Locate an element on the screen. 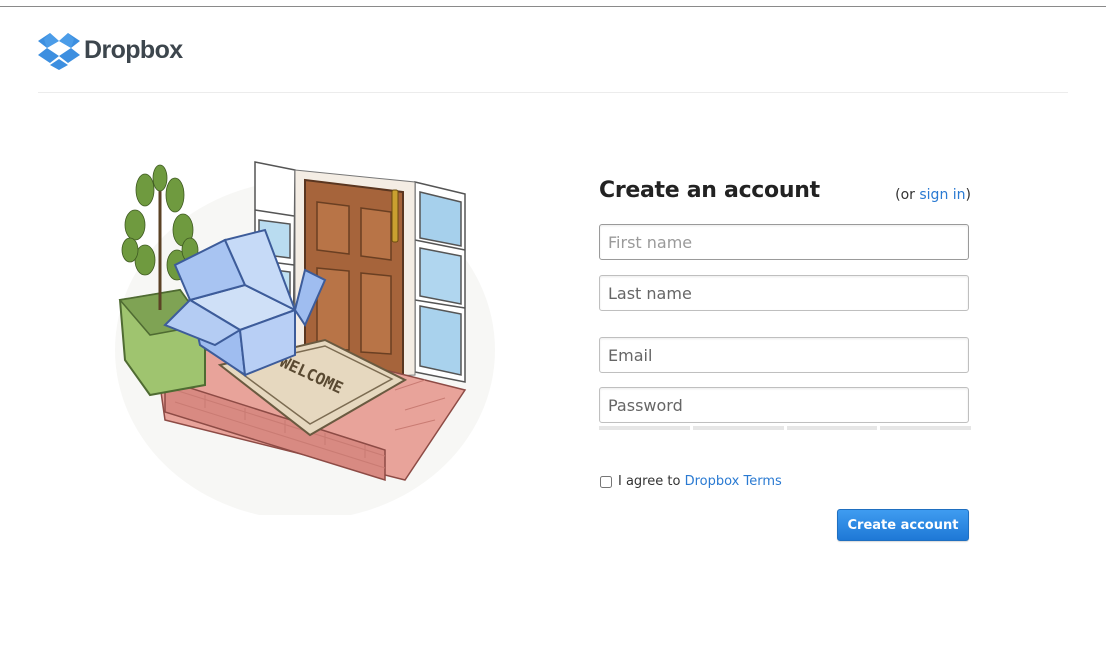  dropbox-logo-icon is located at coordinates (59, 51).